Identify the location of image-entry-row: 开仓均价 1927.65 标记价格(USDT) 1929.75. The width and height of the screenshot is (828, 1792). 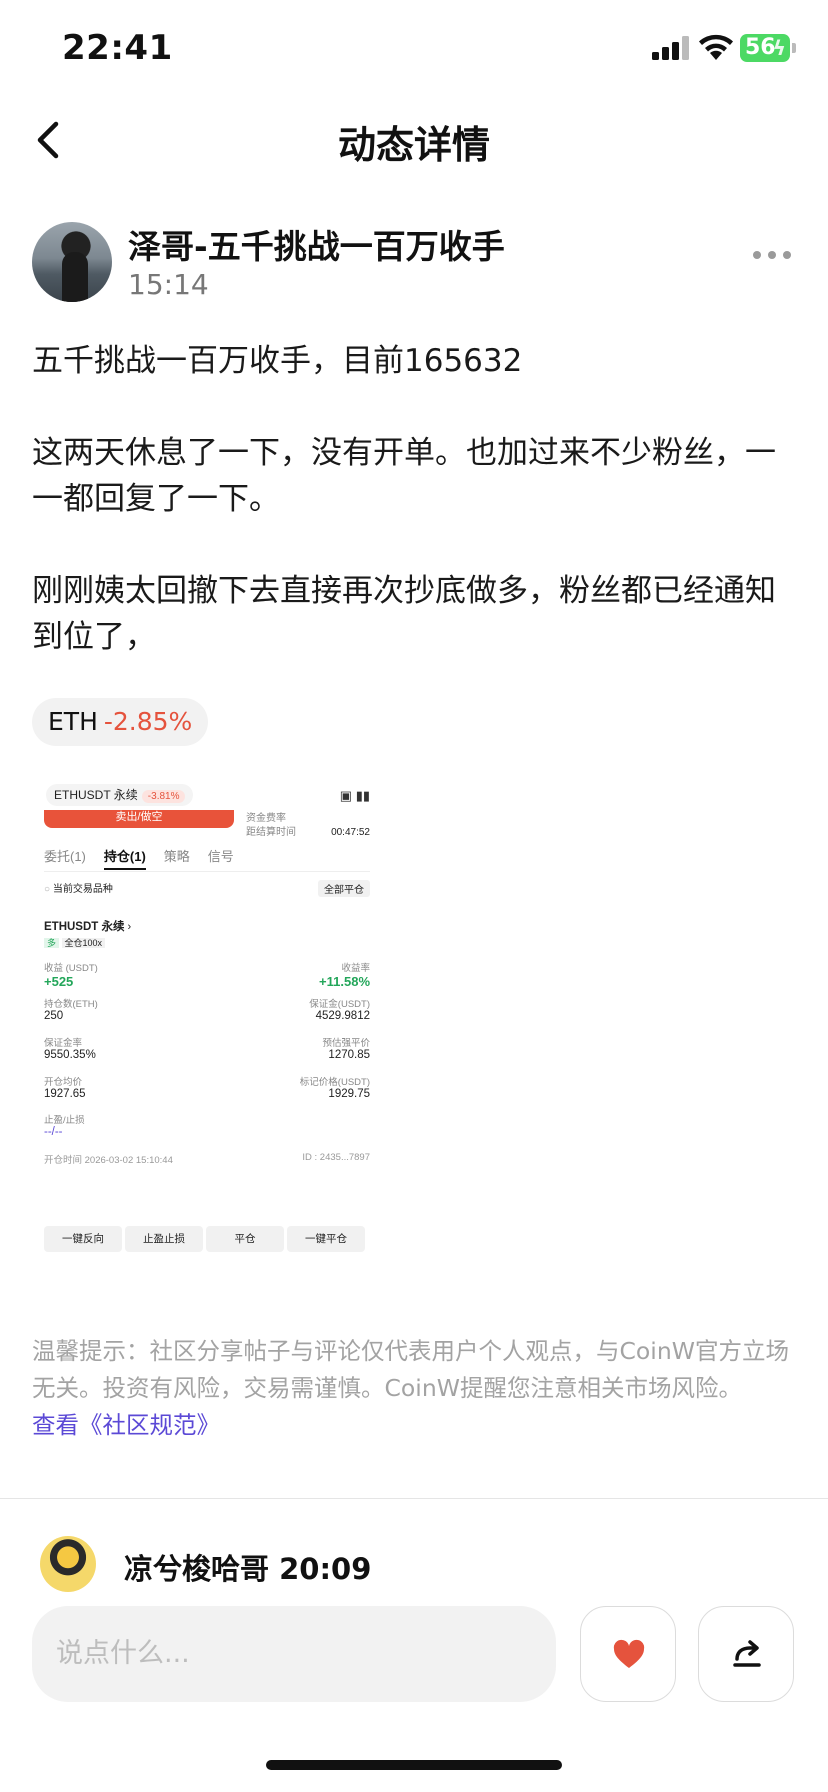
(207, 1088).